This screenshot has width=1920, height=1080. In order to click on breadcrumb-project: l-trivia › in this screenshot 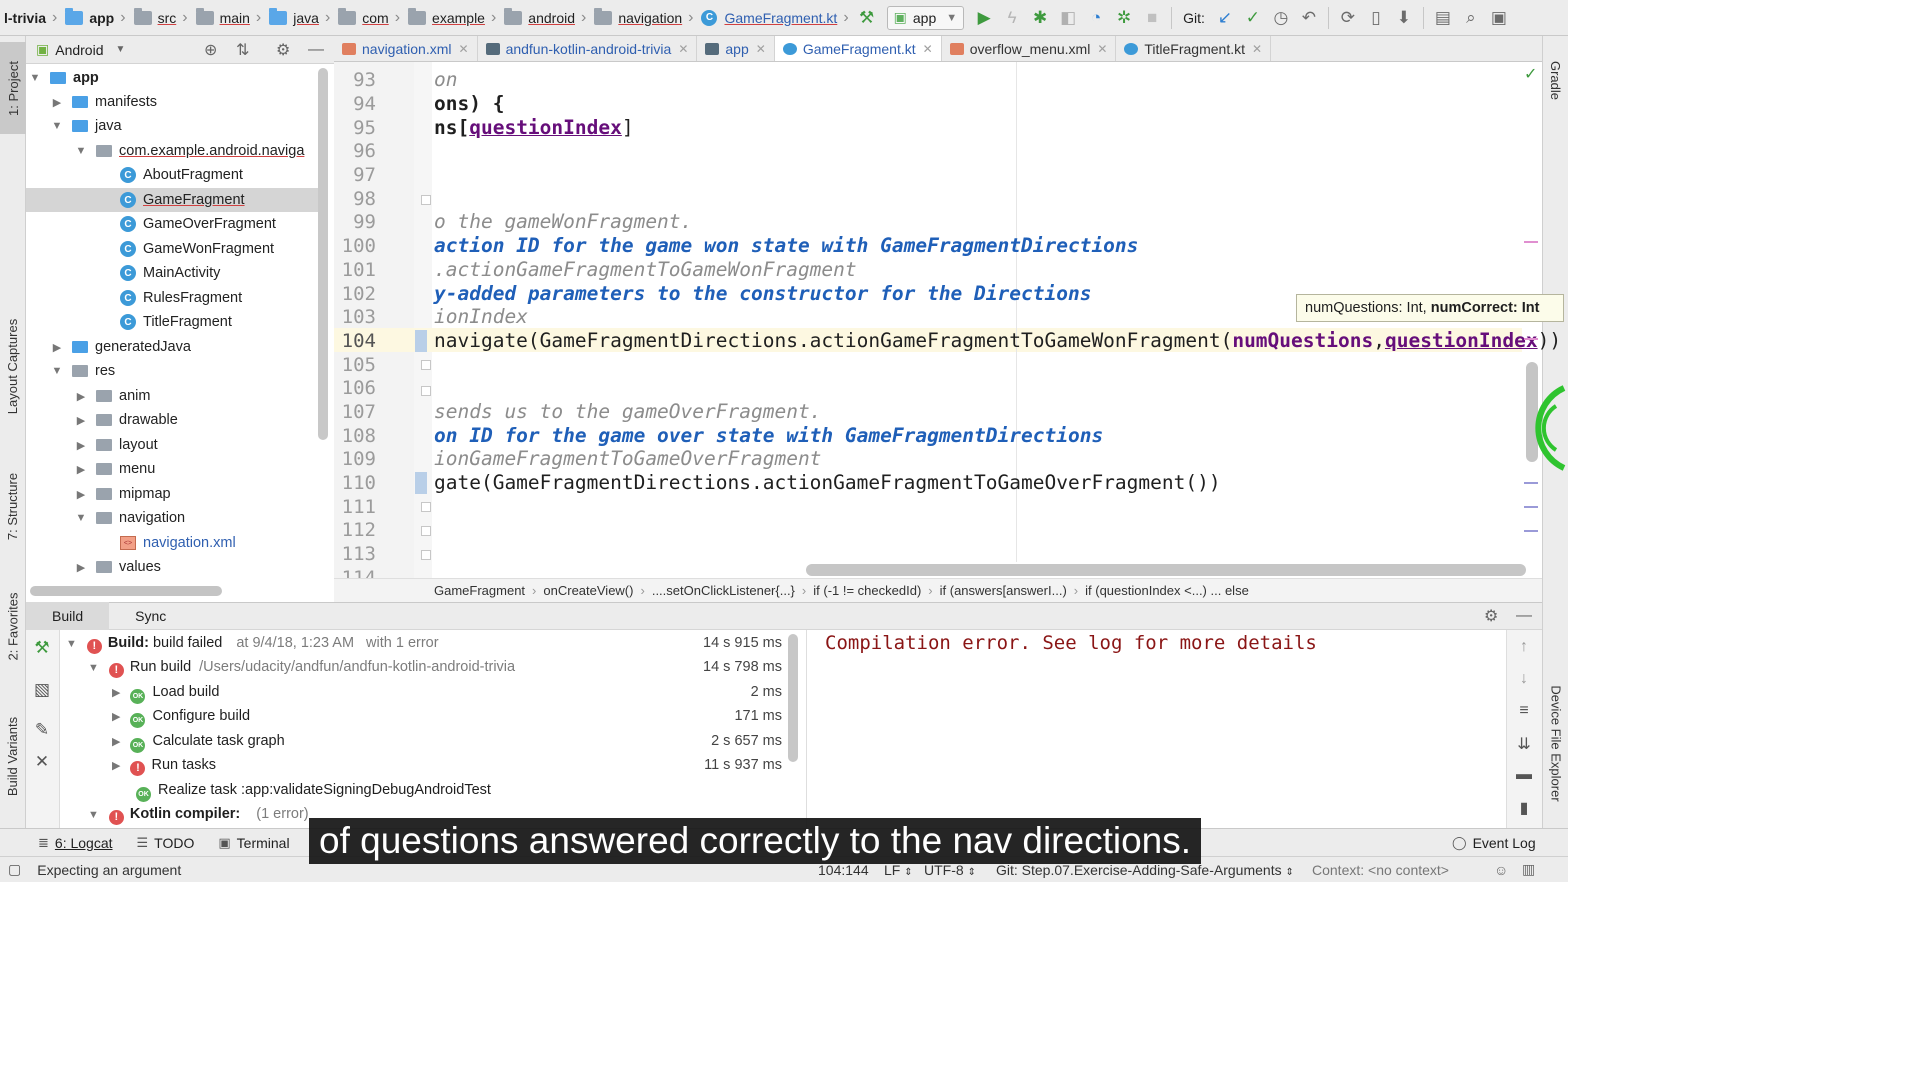, I will do `click(30, 18)`.